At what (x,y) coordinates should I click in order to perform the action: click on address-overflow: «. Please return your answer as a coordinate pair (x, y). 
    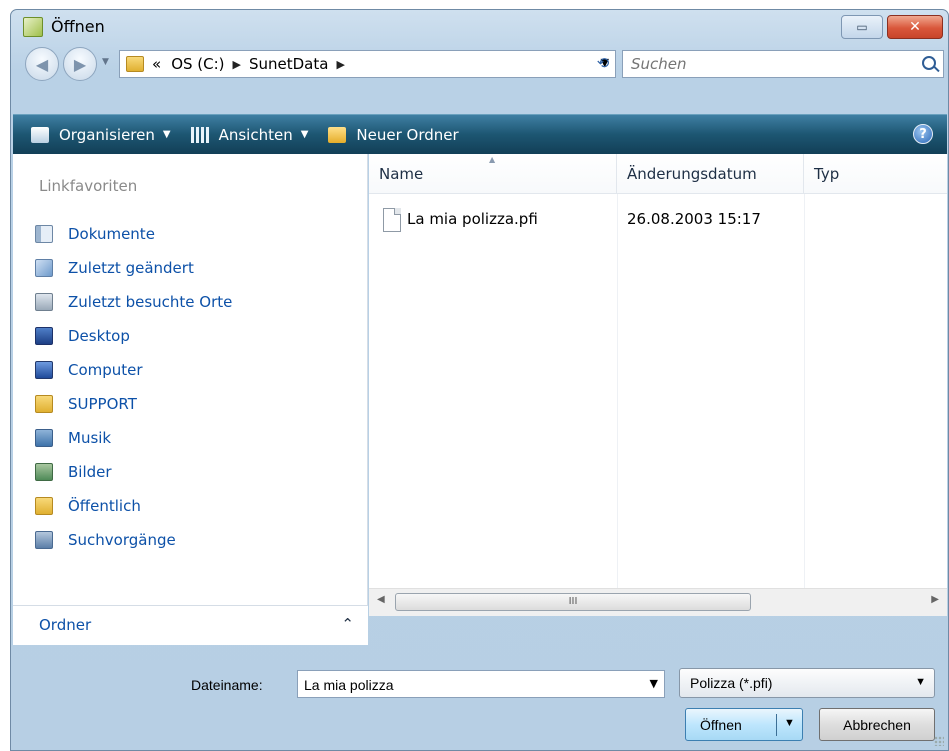
    Looking at the image, I should click on (156, 64).